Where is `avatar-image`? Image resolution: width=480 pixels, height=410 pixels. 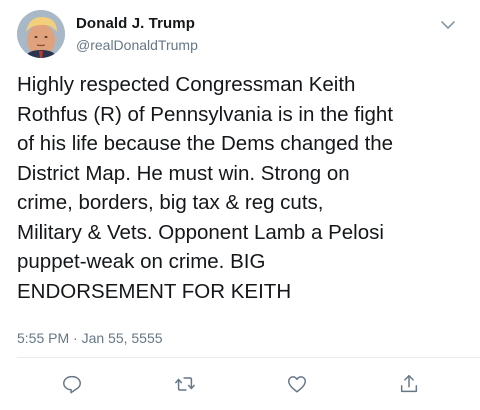
avatar-image is located at coordinates (41, 34).